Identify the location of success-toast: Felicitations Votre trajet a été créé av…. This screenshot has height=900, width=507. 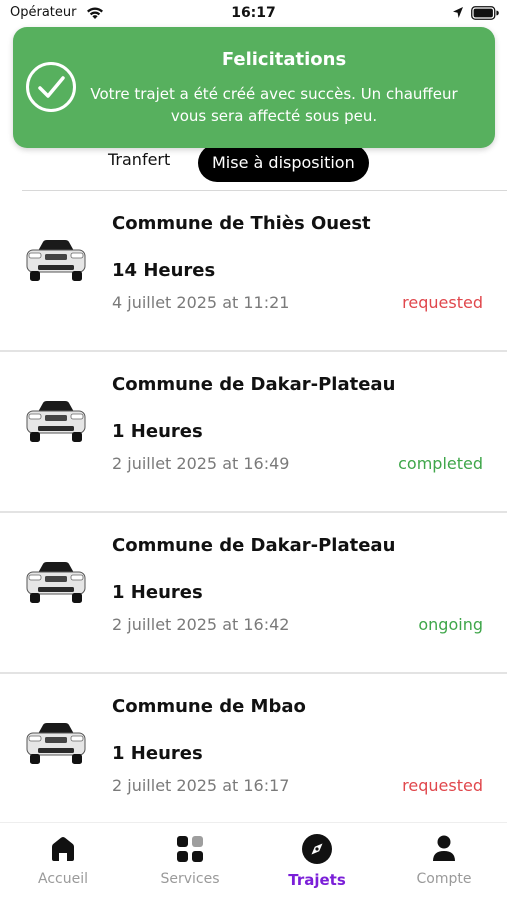
(254, 87).